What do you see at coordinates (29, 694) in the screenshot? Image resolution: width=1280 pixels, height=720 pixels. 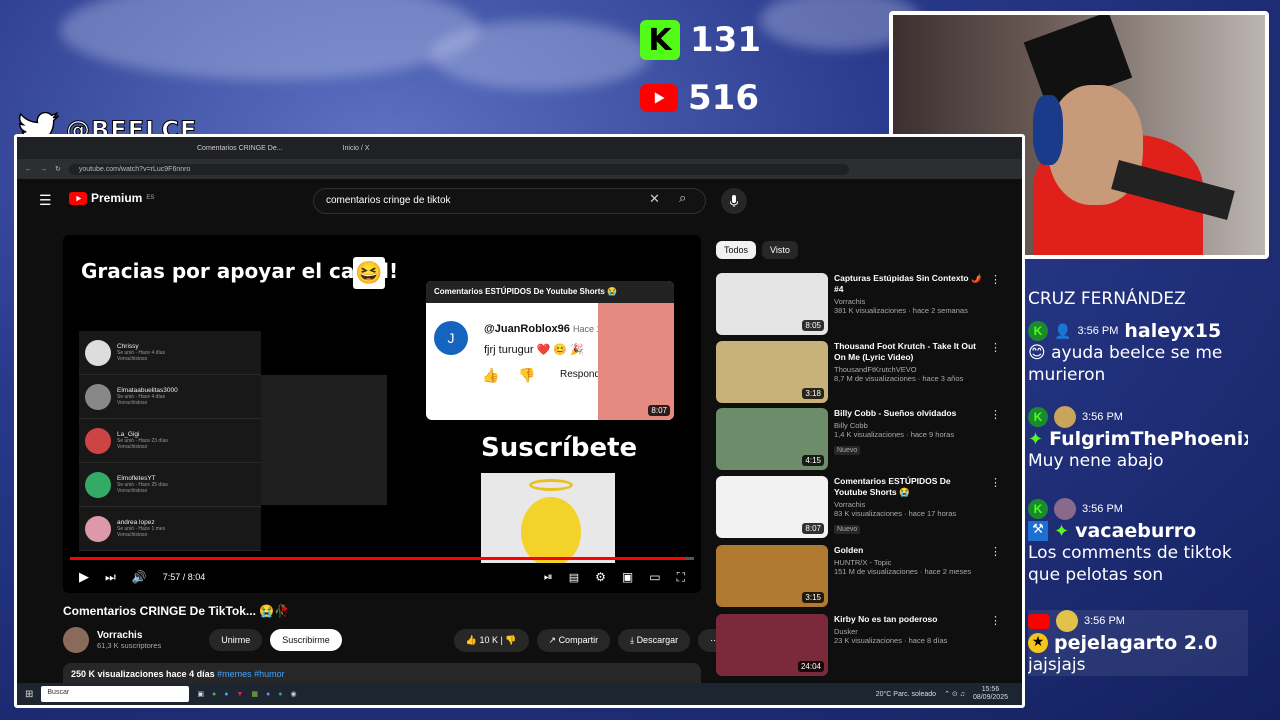 I see `windows-start-icon: ⊞` at bounding box center [29, 694].